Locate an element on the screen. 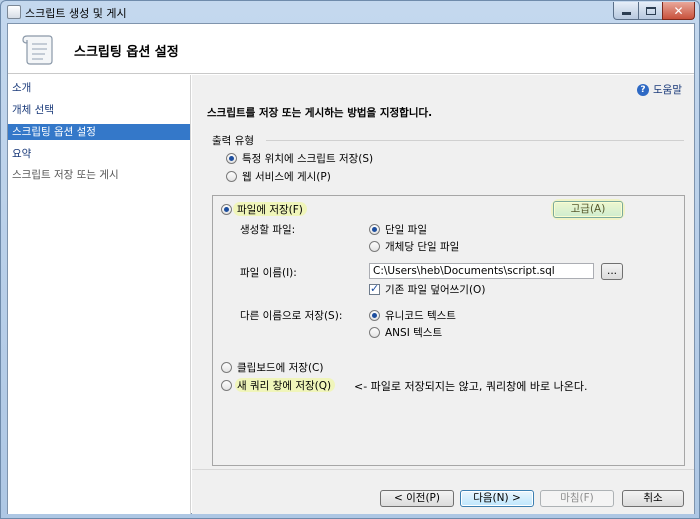 The width and height of the screenshot is (700, 519). publish-web-service-option: 웹 서비스에 게시(P) is located at coordinates (278, 176).